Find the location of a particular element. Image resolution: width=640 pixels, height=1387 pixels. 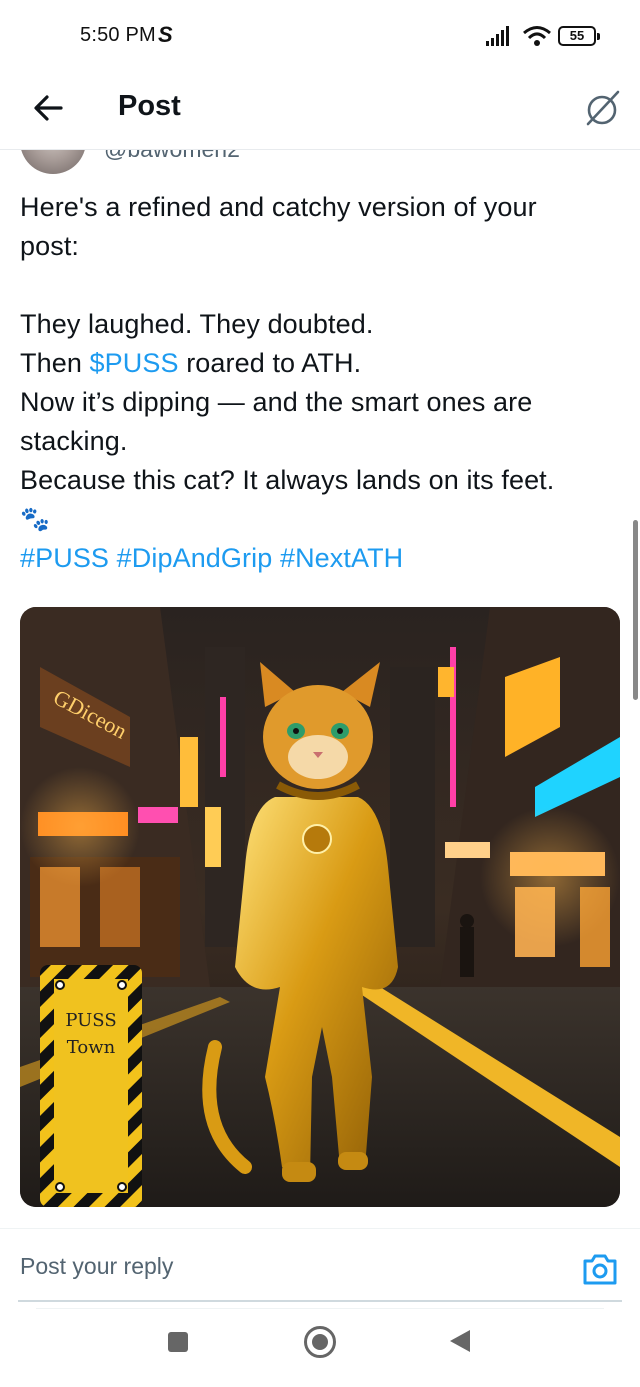

sign-line-1: PUSS is located at coordinates (90, 1020).